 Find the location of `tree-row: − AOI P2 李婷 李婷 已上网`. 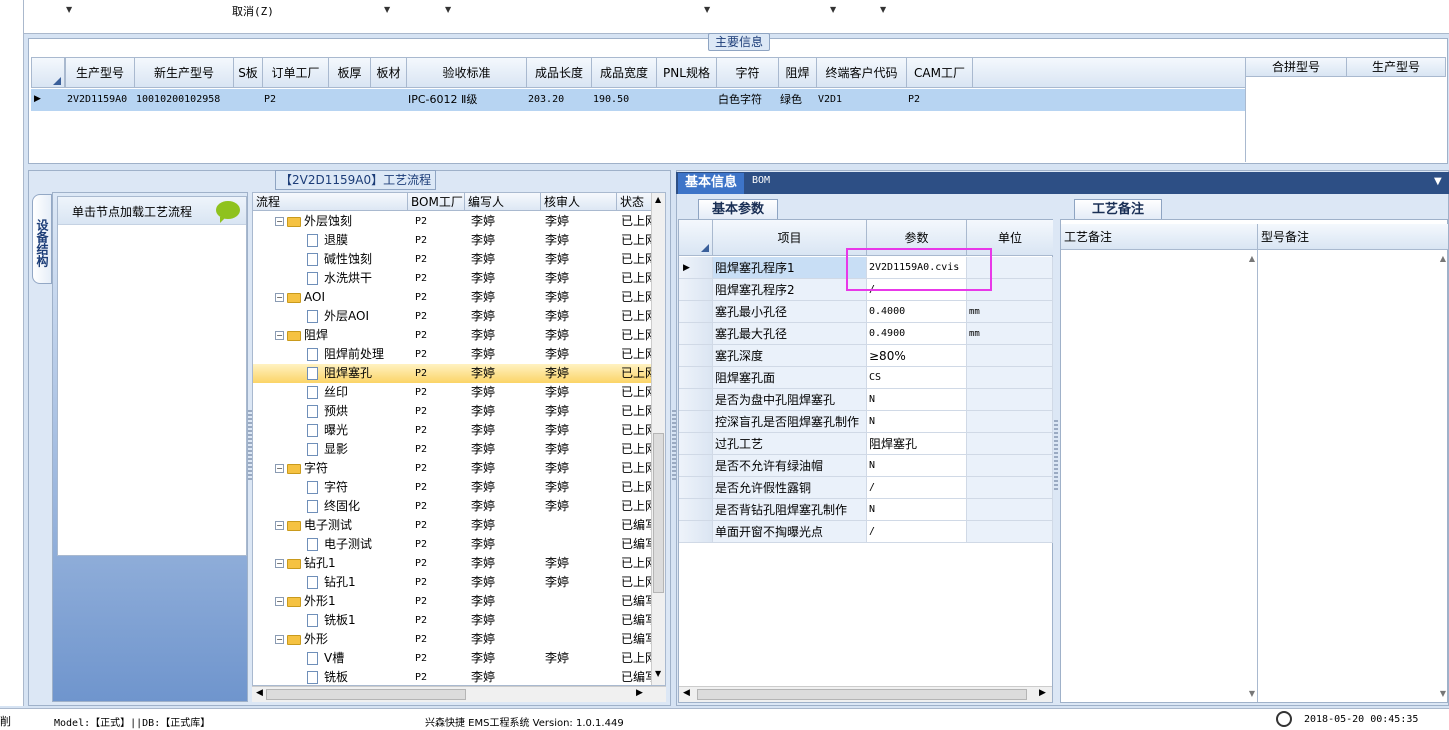

tree-row: − AOI P2 李婷 李婷 已上网 is located at coordinates (452, 297).